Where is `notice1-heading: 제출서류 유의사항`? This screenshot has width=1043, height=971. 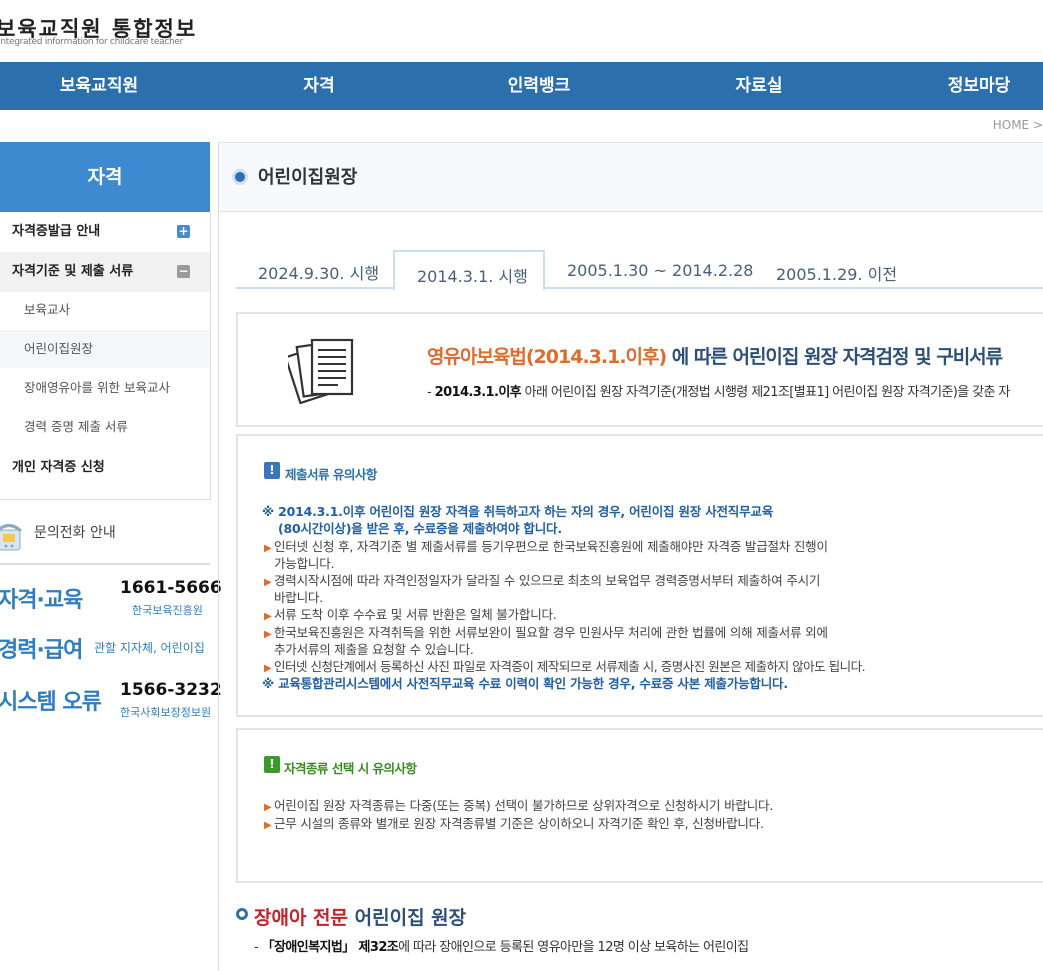 notice1-heading: 제출서류 유의사항 is located at coordinates (331, 474).